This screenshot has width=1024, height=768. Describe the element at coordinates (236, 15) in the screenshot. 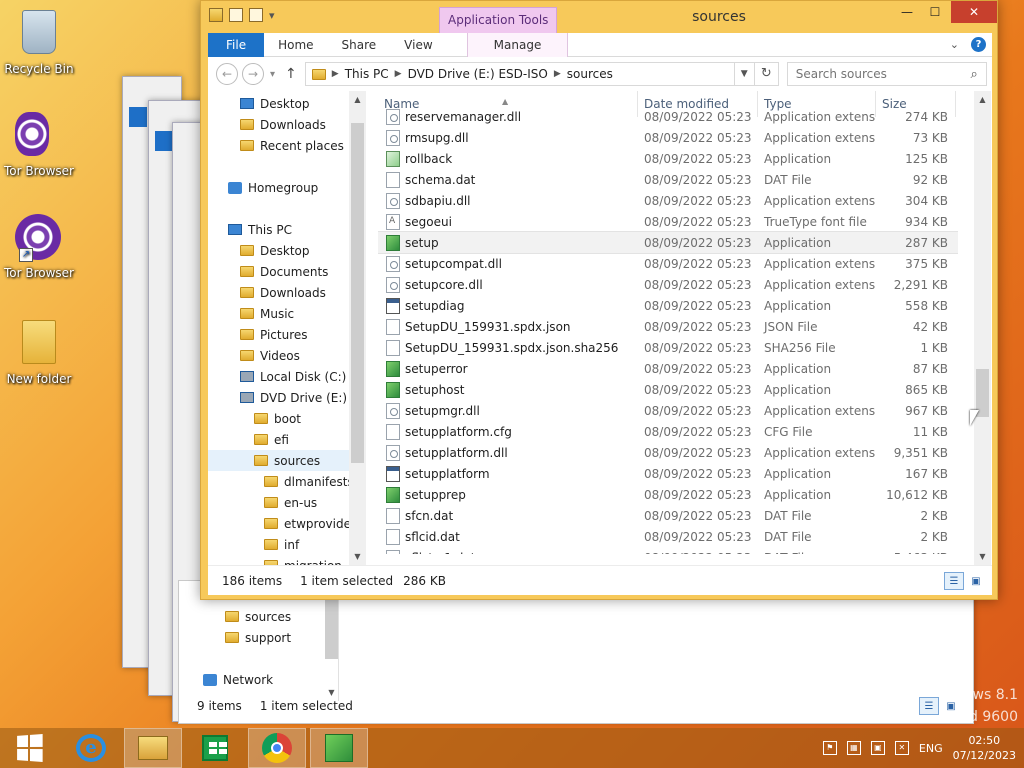

I see `properties-icon` at that location.